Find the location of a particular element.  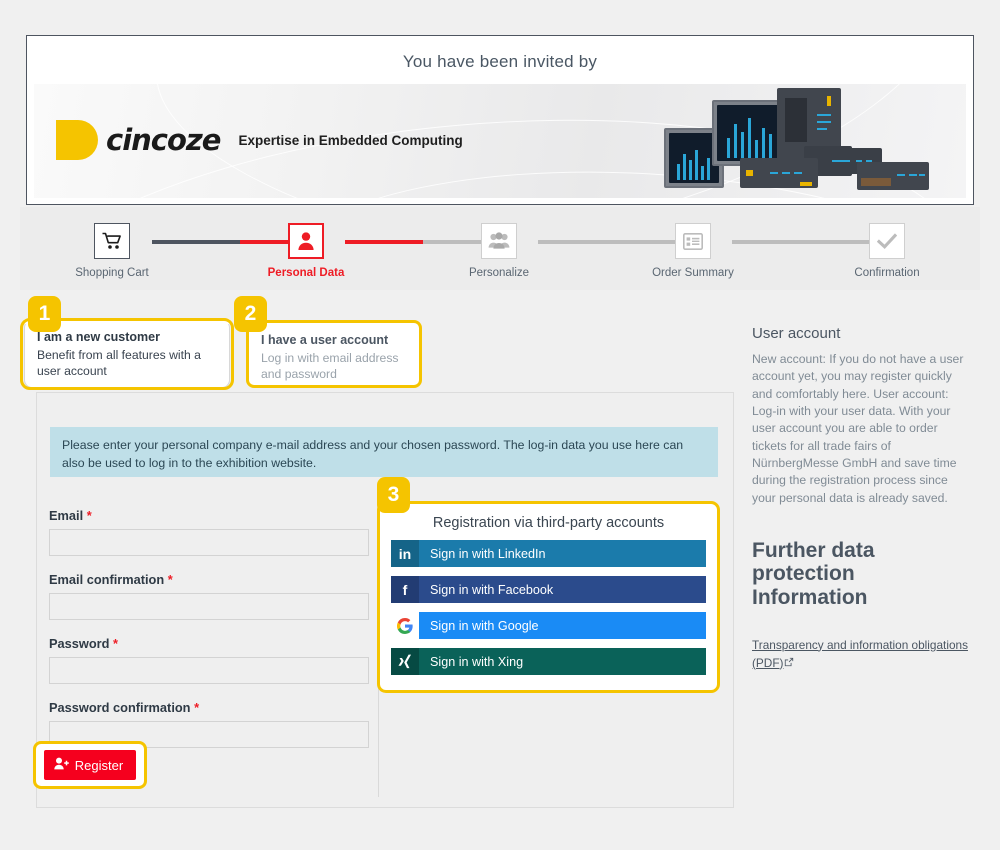

tab-title: I have a user account is located at coordinates (325, 340).